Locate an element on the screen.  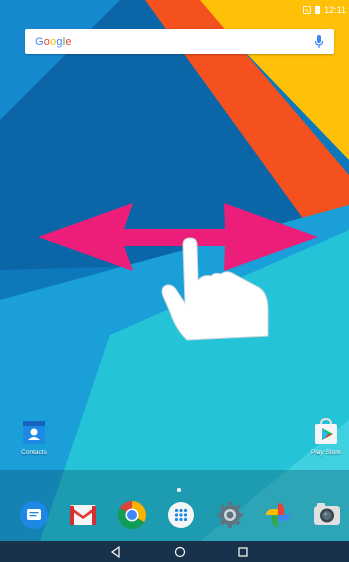
messages-icon is located at coordinates (34, 515).